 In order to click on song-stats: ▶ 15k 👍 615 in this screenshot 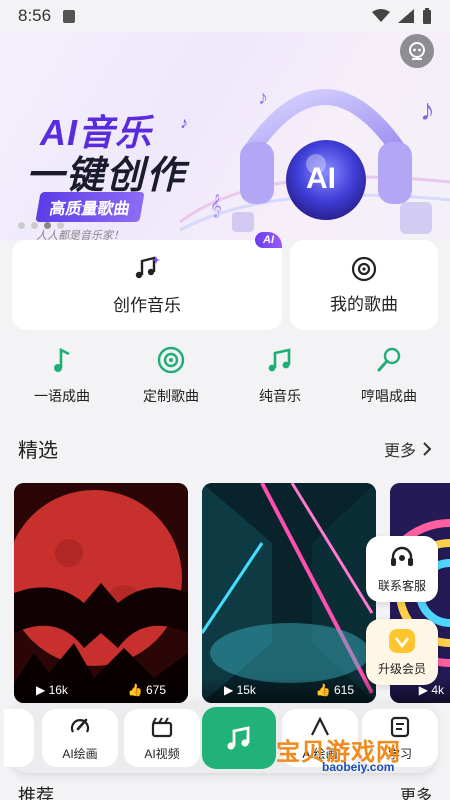, I will do `click(289, 690)`.